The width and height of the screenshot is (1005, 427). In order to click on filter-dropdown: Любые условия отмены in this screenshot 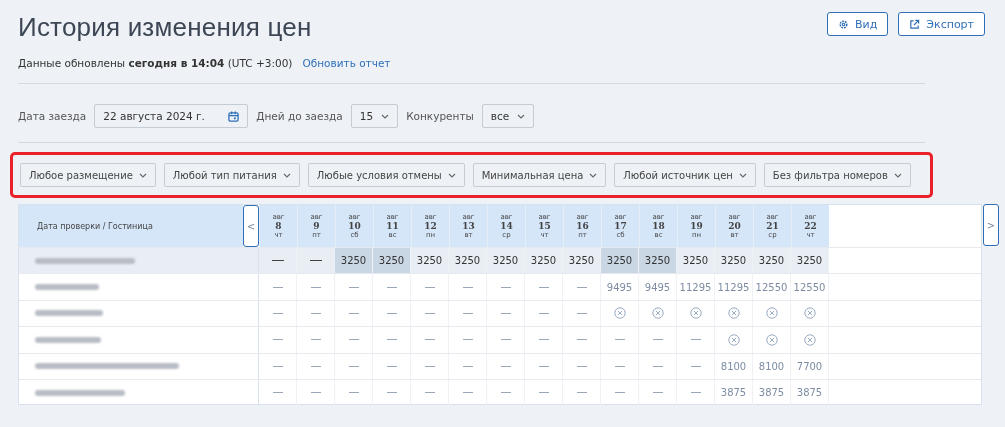, I will do `click(386, 175)`.